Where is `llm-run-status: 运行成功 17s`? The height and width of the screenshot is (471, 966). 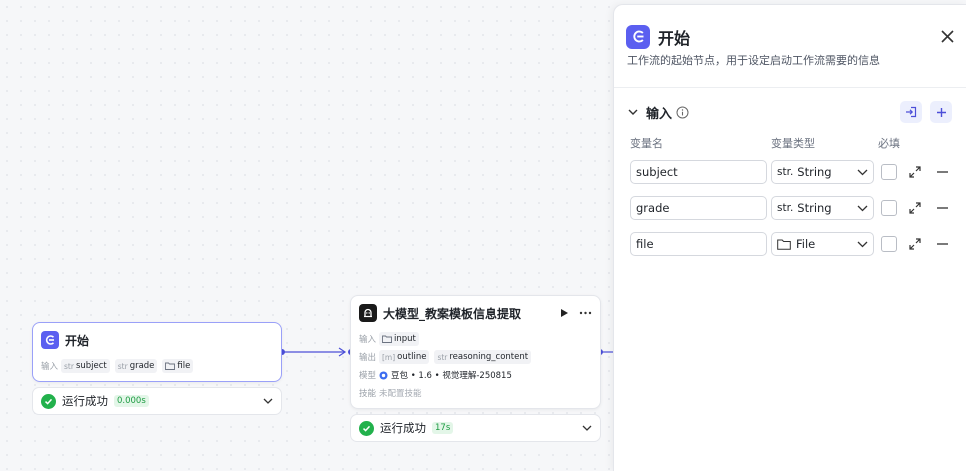 llm-run-status: 运行成功 17s is located at coordinates (475, 428).